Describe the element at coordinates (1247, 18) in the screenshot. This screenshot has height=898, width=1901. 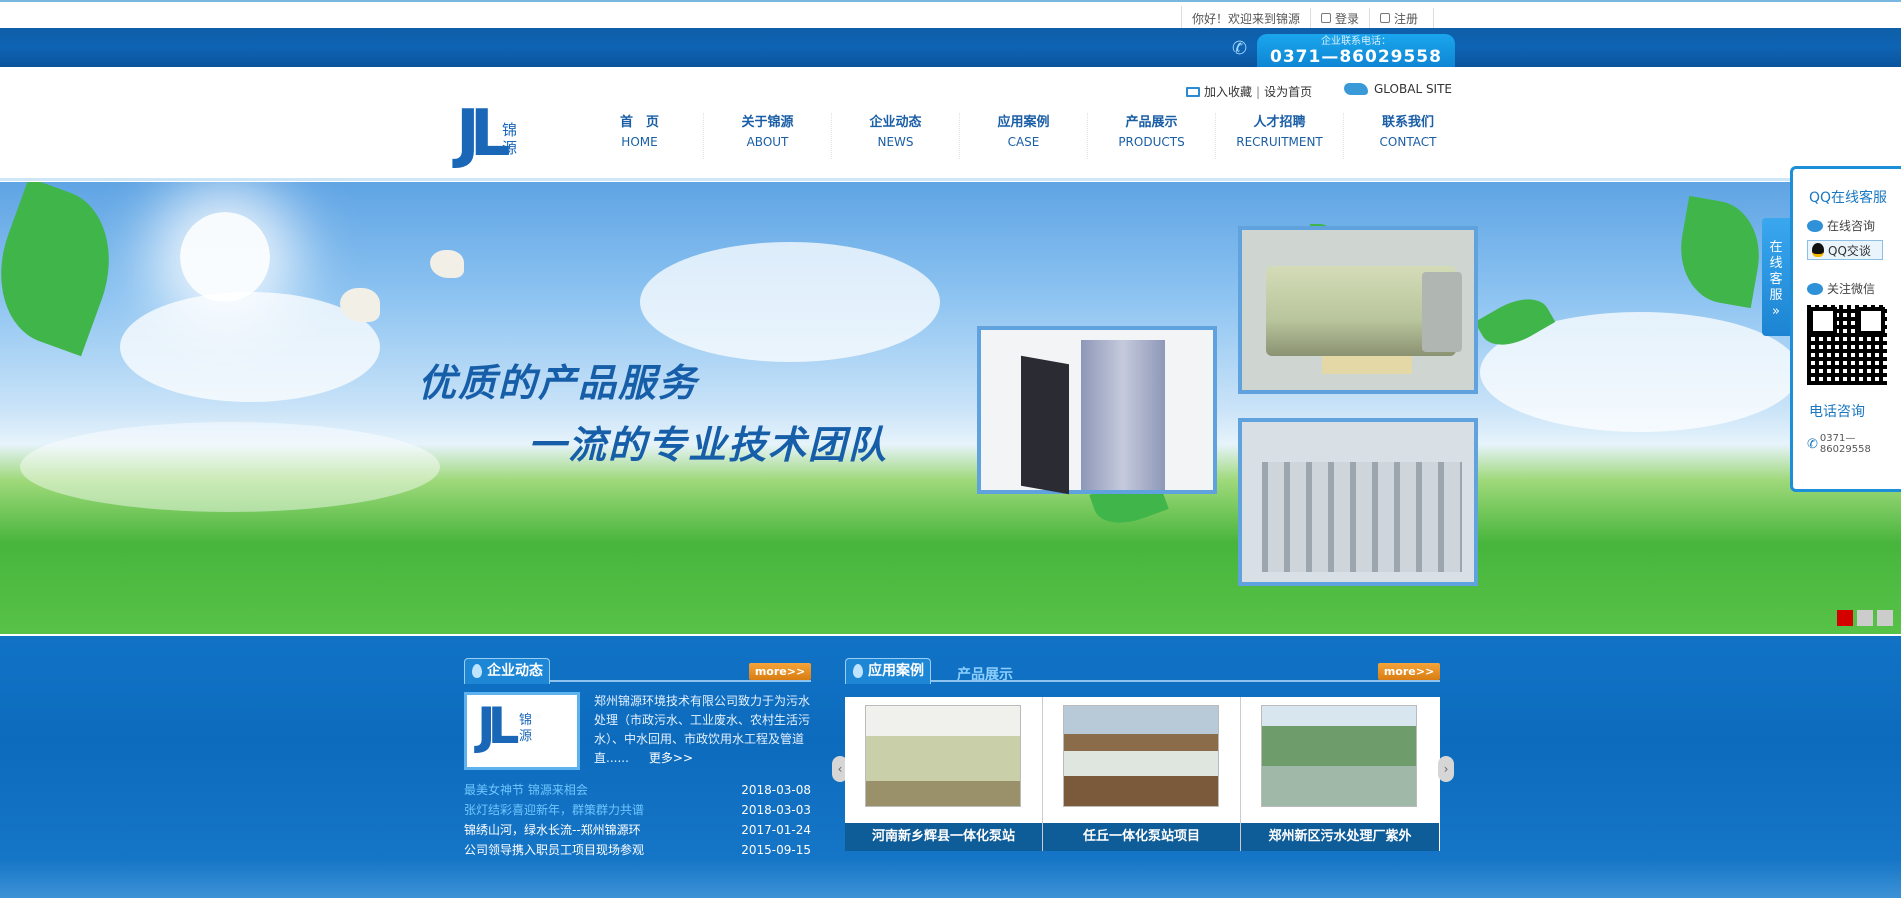
I see `welcome-text: 你好！欢迎来到锦源` at that location.